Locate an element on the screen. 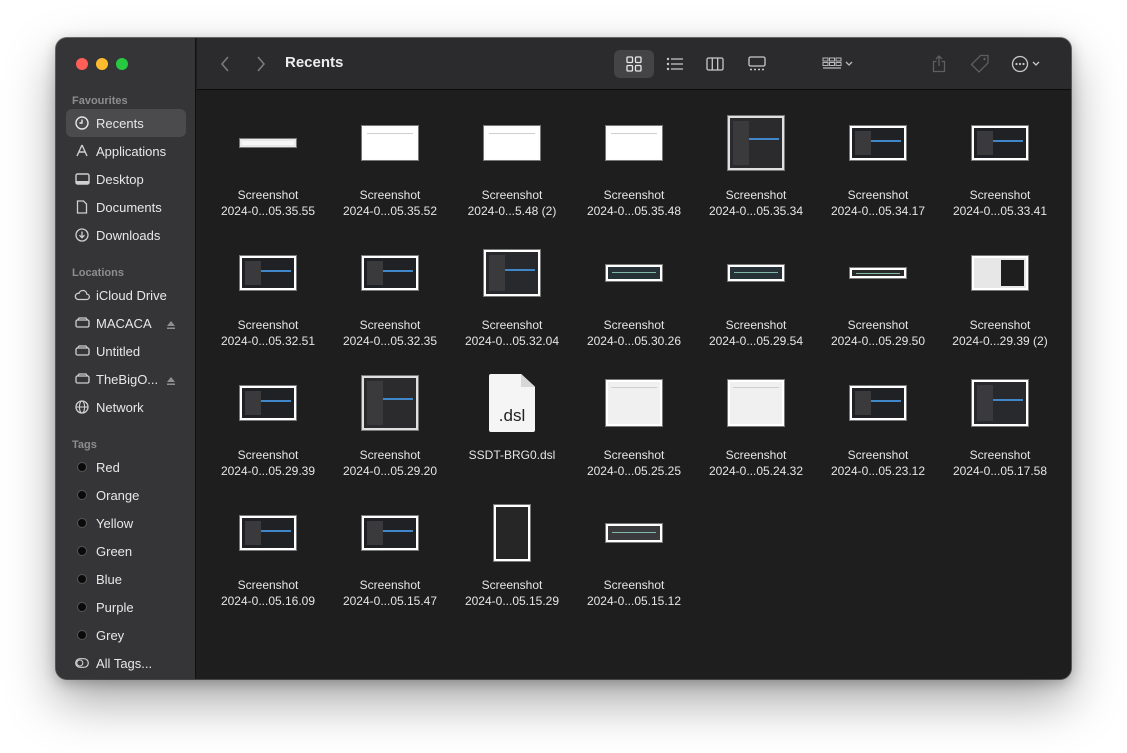 This screenshot has width=1127, height=753. file-name-line2: 2024-0...05.35.52 is located at coordinates (390, 211).